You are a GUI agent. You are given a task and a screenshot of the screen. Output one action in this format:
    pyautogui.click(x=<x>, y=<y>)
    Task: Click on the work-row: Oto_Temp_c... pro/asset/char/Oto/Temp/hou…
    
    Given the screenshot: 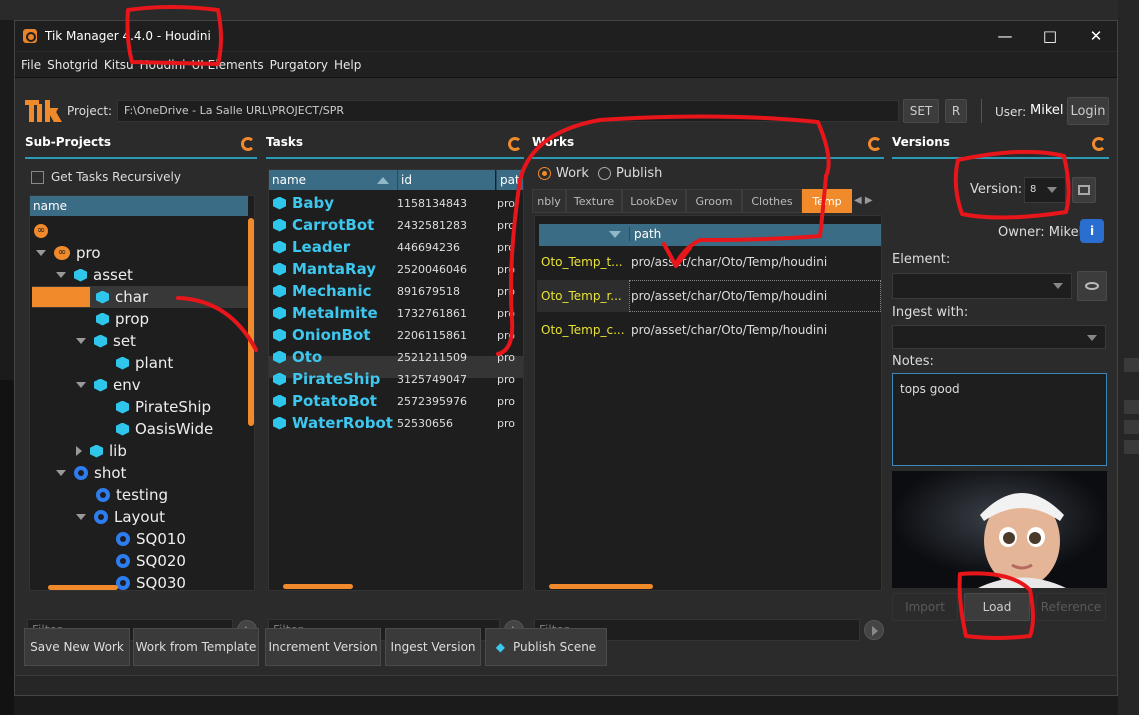 What is the action you would take?
    pyautogui.click(x=684, y=330)
    